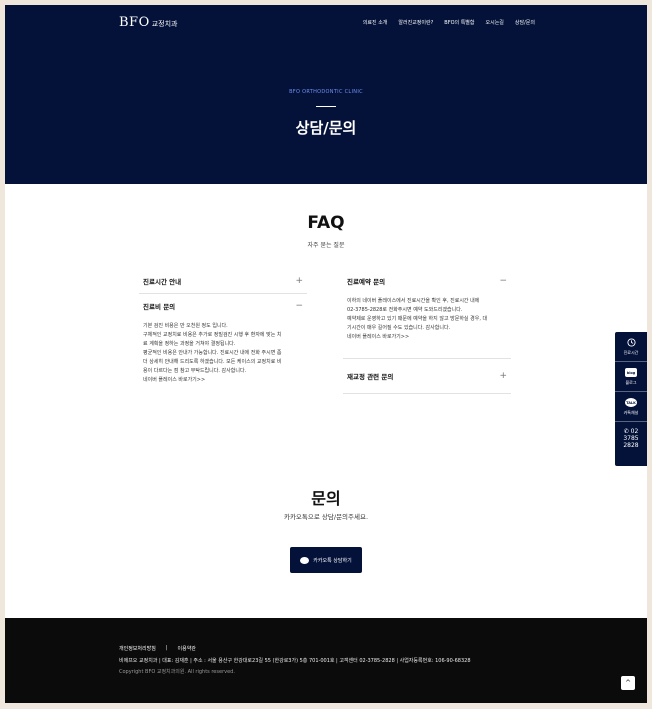 The image size is (652, 709). What do you see at coordinates (631, 445) in the screenshot?
I see `phone-line: 2828` at bounding box center [631, 445].